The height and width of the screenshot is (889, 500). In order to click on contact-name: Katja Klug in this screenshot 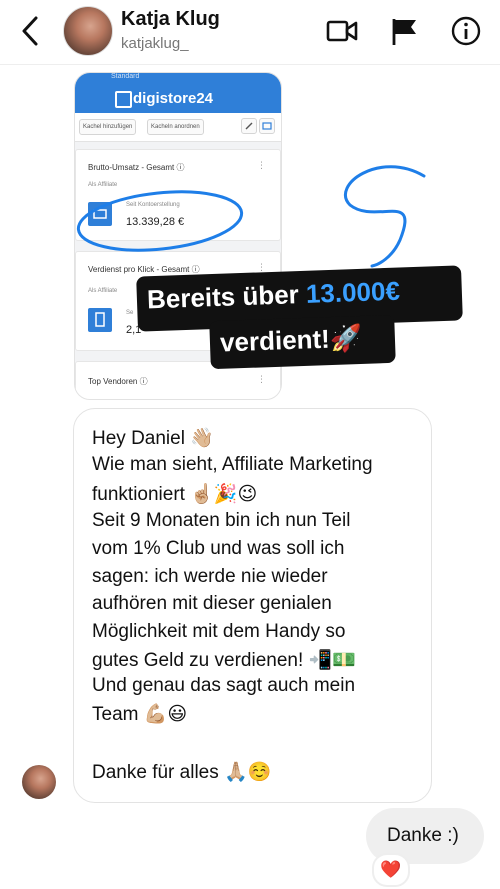, I will do `click(170, 19)`.